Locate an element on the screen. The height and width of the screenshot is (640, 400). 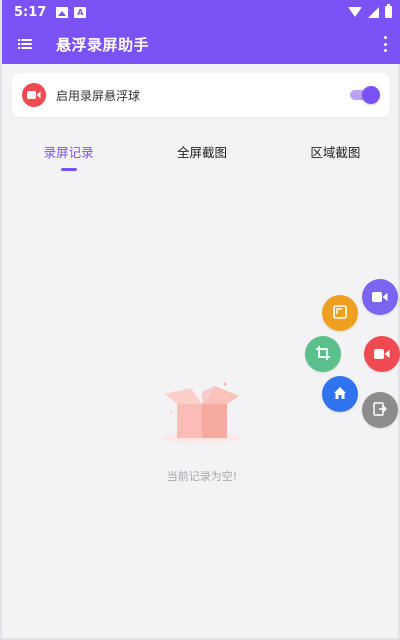
wifi-icon is located at coordinates (355, 12).